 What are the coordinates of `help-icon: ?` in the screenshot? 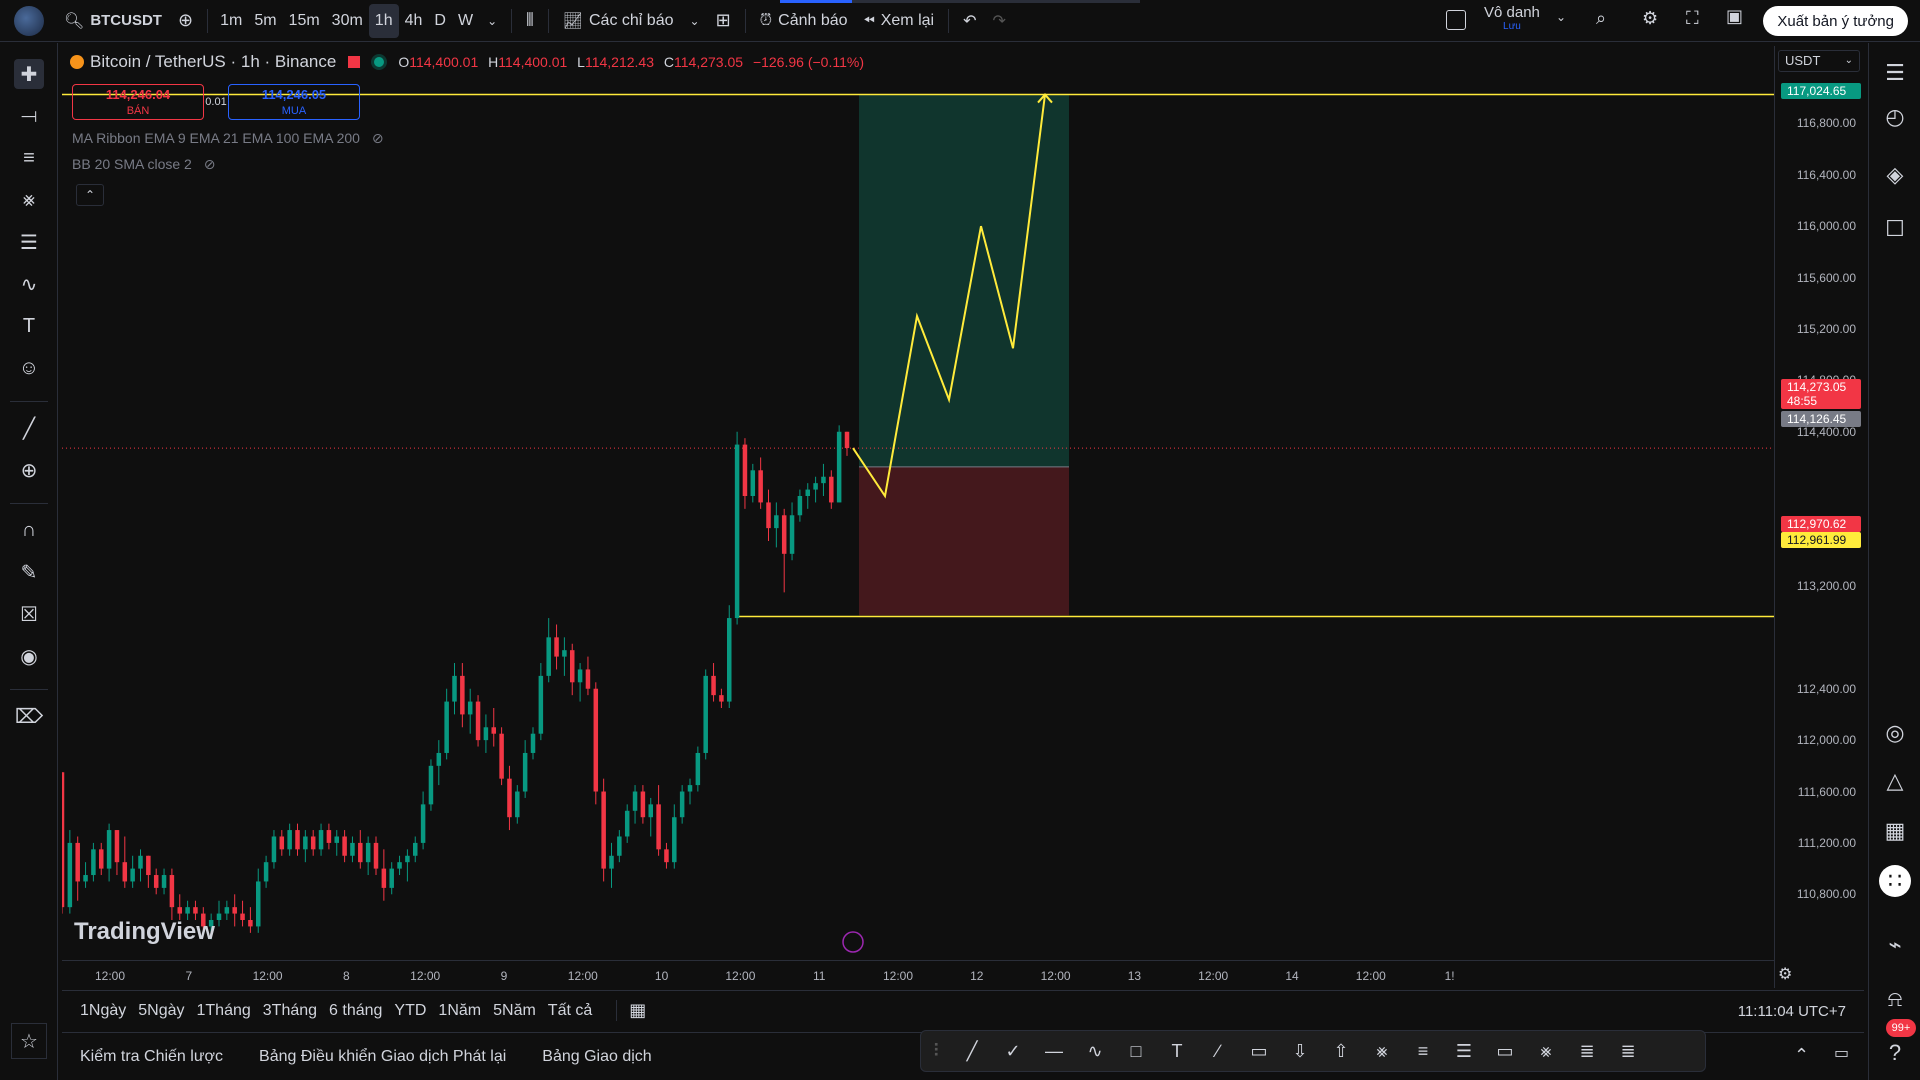 It's located at (1895, 1053).